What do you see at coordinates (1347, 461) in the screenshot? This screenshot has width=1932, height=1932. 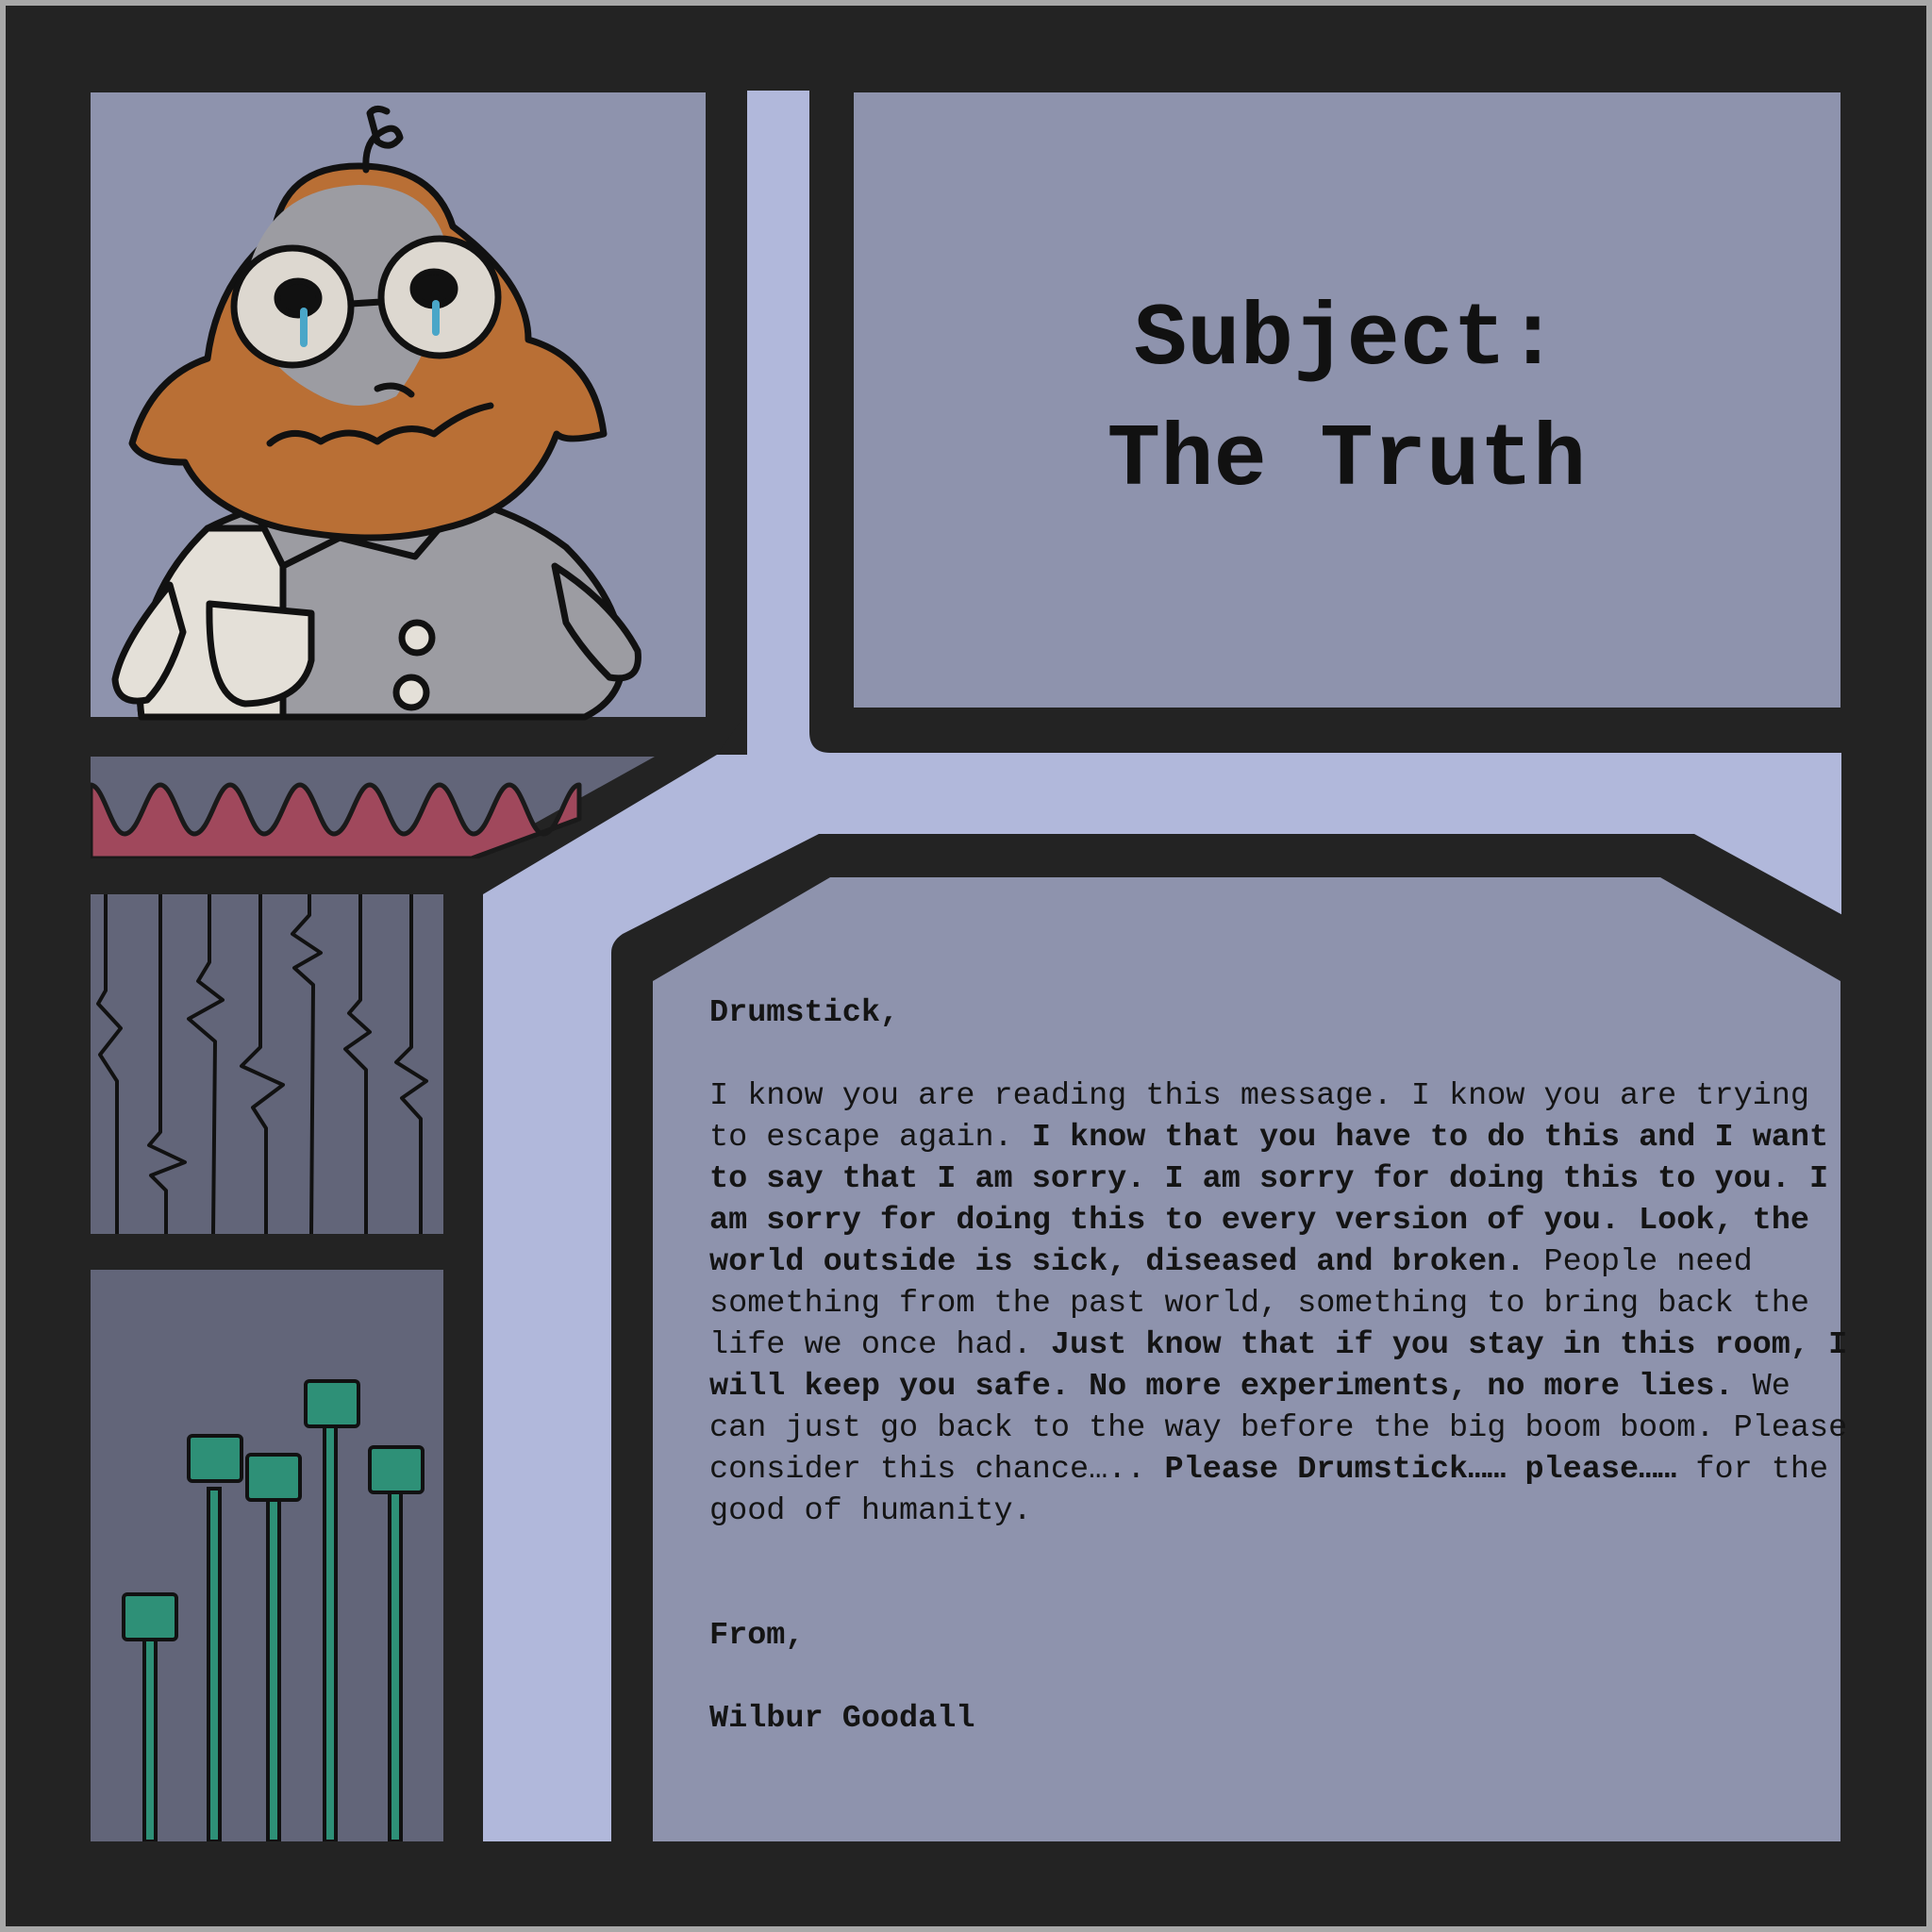 I see `title-line-2: The Truth` at bounding box center [1347, 461].